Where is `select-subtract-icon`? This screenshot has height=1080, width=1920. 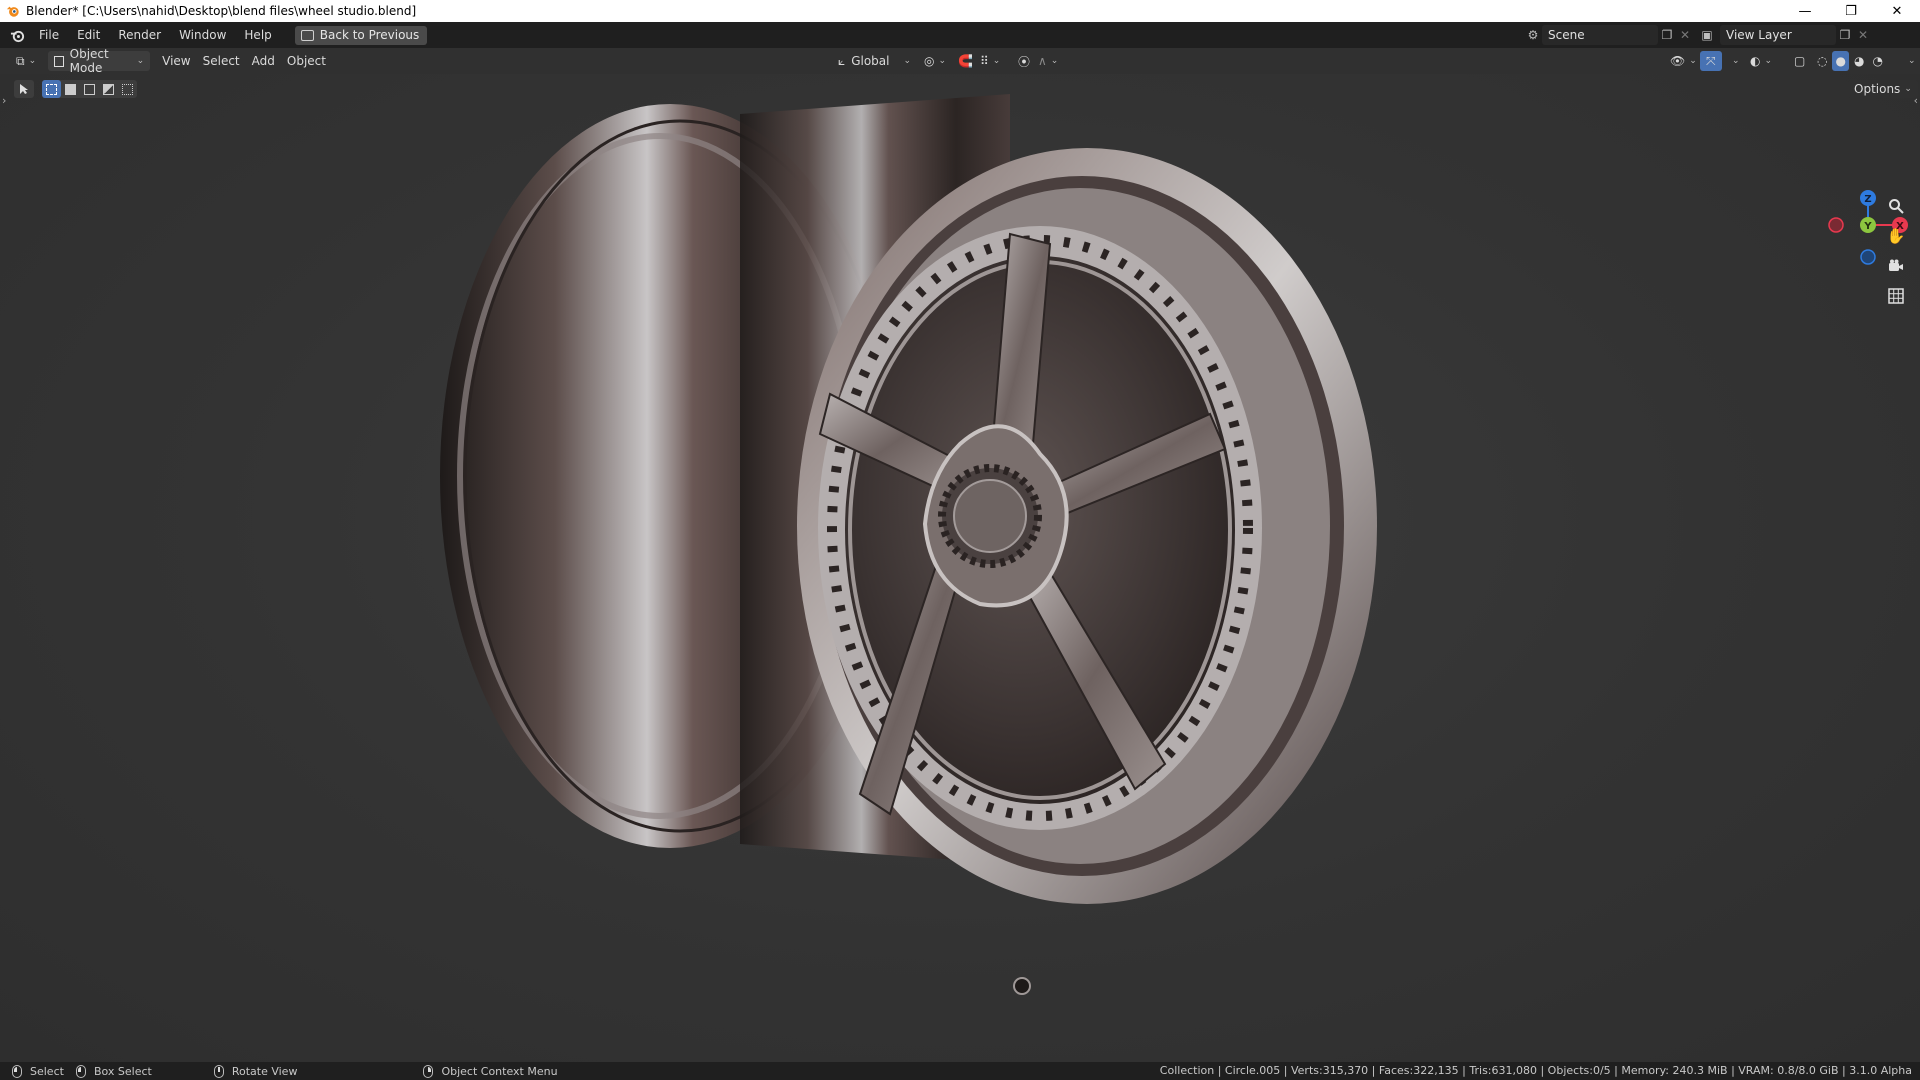 select-subtract-icon is located at coordinates (89, 89).